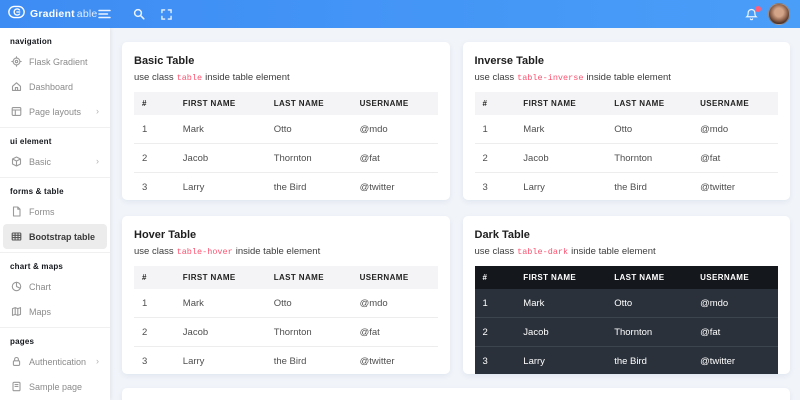 The height and width of the screenshot is (400, 800). I want to click on sidebar-item-flask-gradient: Flask Gradient, so click(55, 61).